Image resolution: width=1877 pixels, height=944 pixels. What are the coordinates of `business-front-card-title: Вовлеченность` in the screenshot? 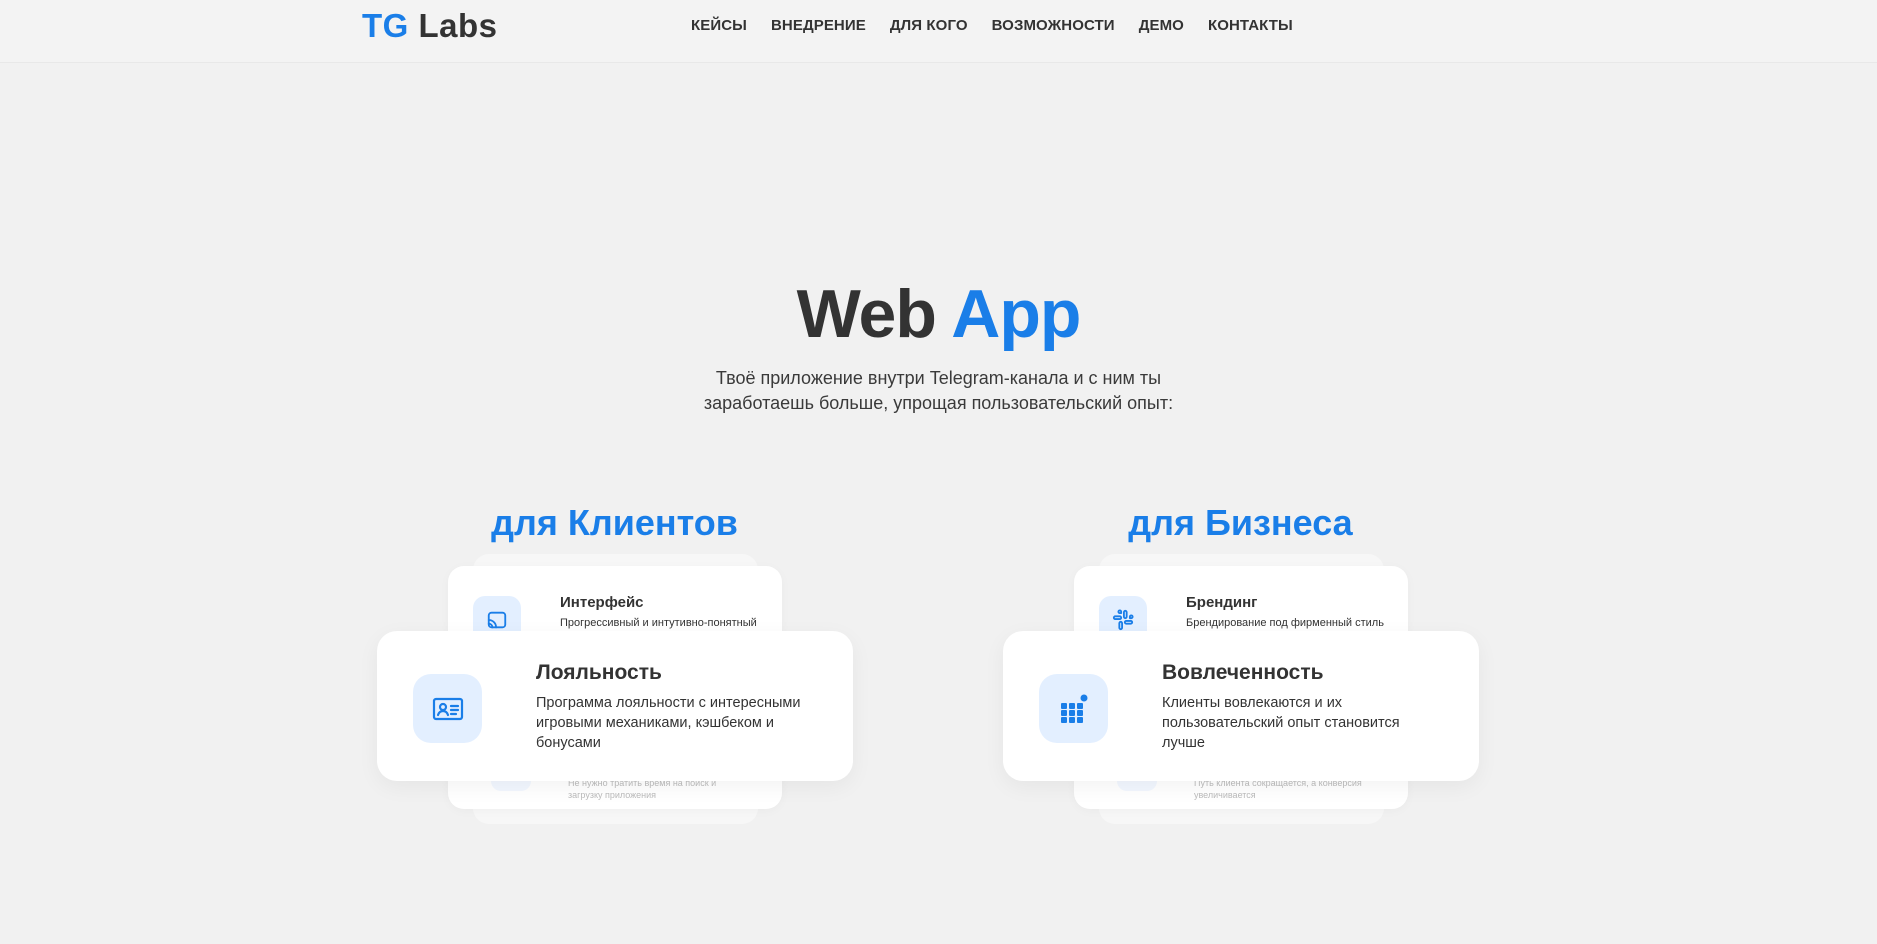 It's located at (1243, 672).